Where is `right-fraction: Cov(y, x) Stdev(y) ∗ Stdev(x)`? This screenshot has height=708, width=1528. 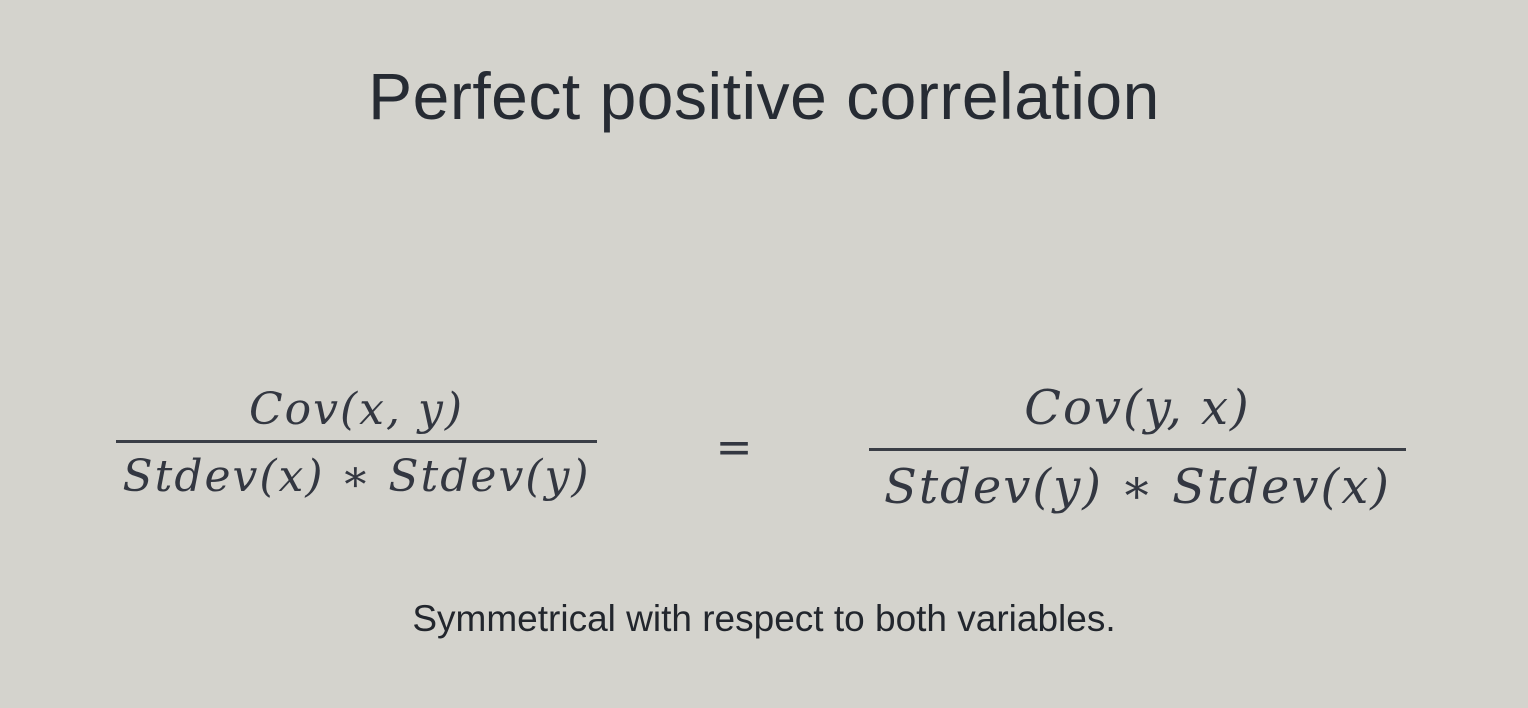
right-fraction: Cov(y, x) Stdev(y) ∗ Stdev(x) is located at coordinates (1137, 448).